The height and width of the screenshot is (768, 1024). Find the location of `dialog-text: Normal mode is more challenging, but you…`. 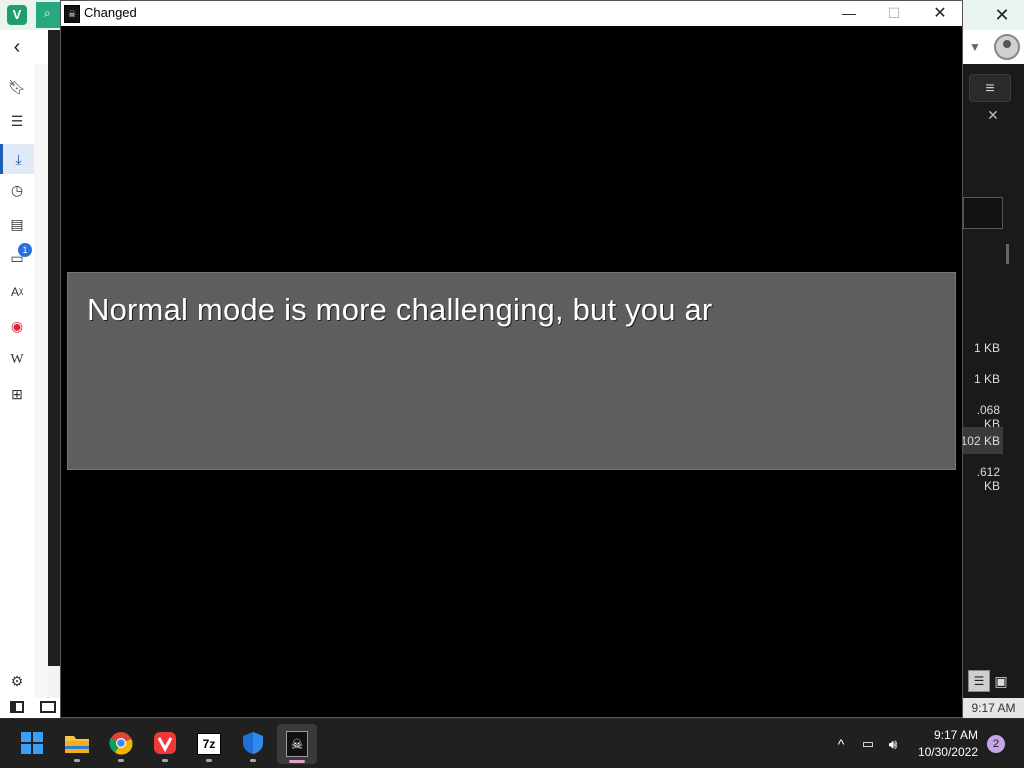

dialog-text: Normal mode is more challenging, but you… is located at coordinates (400, 309).